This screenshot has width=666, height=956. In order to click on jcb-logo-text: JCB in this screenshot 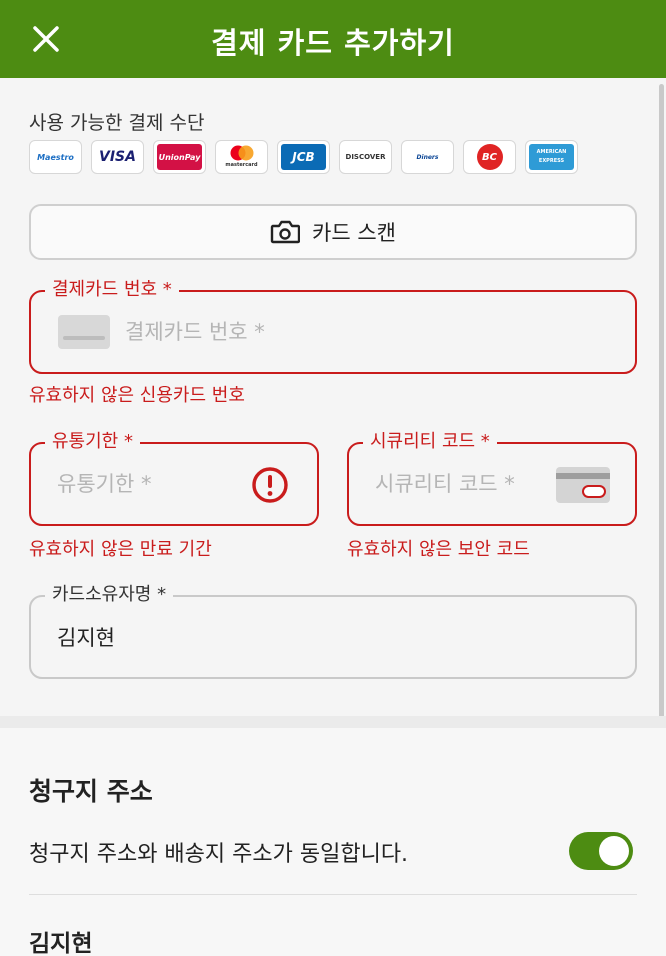, I will do `click(303, 156)`.